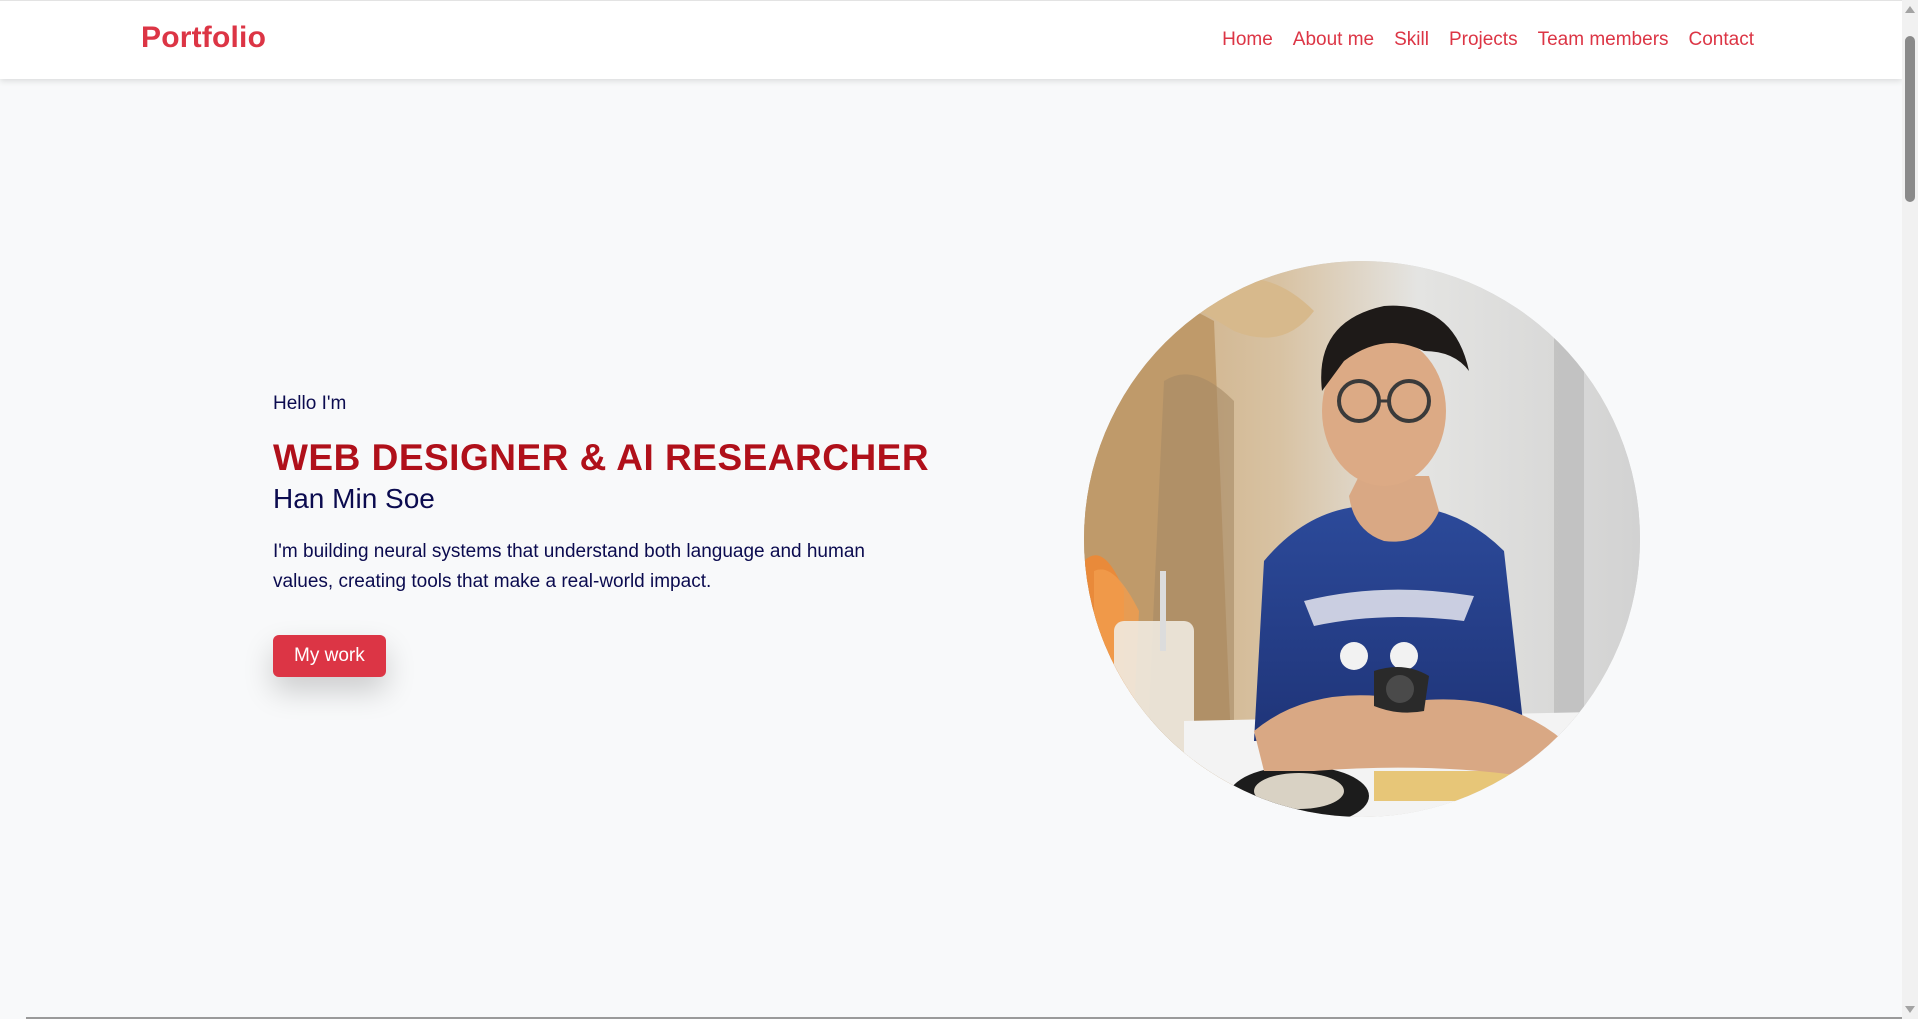  Describe the element at coordinates (1910, 119) in the screenshot. I see `scrollbar-thumb` at that location.